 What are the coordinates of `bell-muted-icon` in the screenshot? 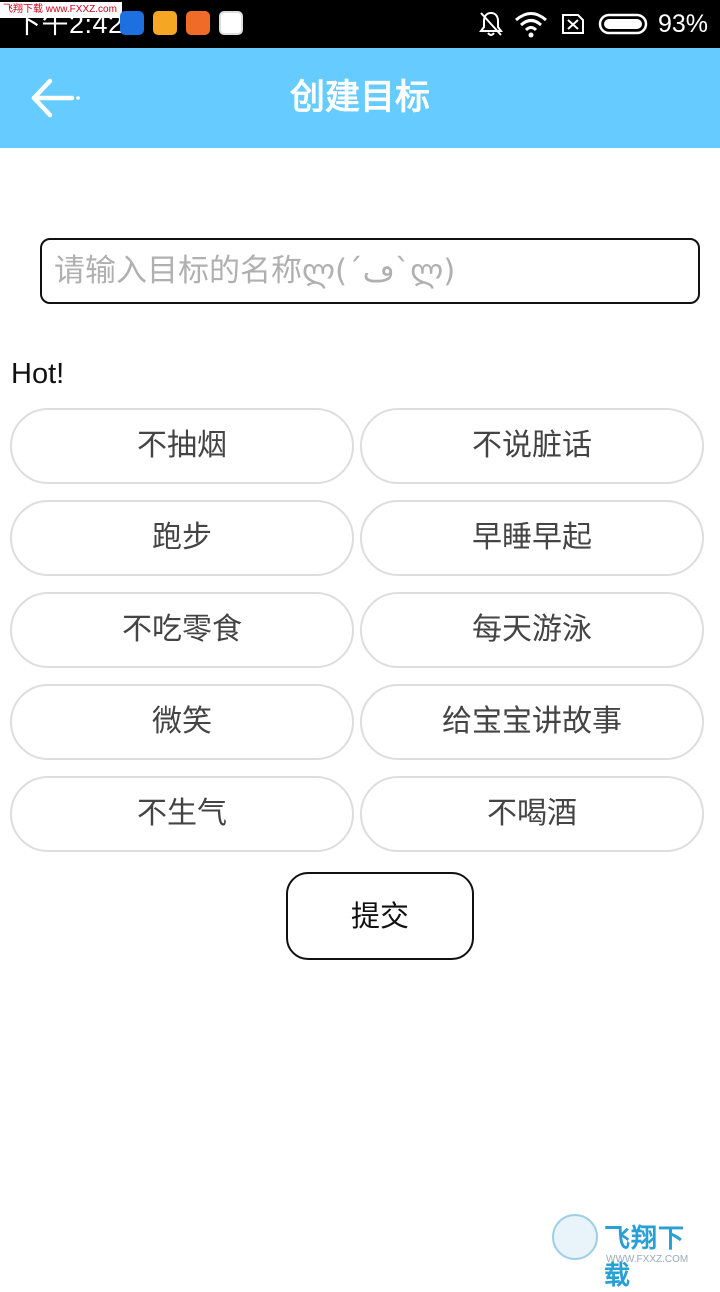 It's located at (491, 23).